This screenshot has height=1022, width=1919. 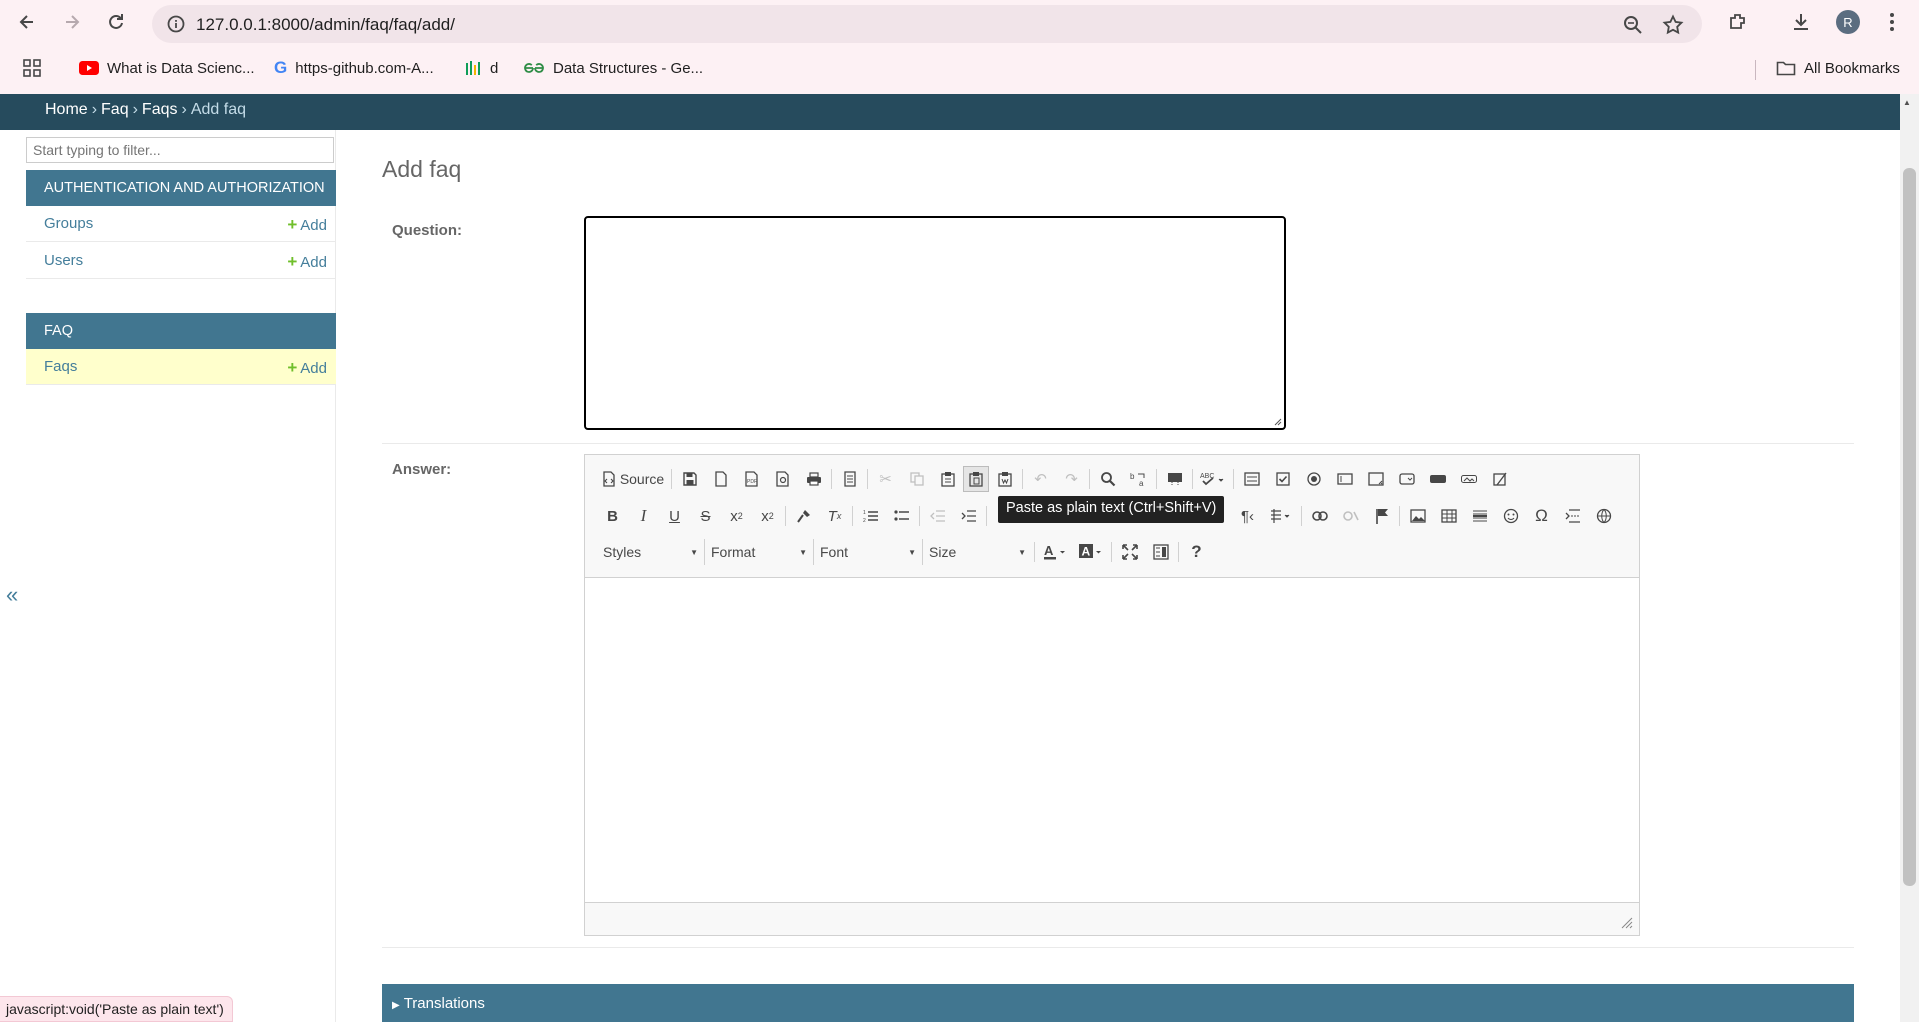 I want to click on image-button-icon, so click(x=1468, y=479).